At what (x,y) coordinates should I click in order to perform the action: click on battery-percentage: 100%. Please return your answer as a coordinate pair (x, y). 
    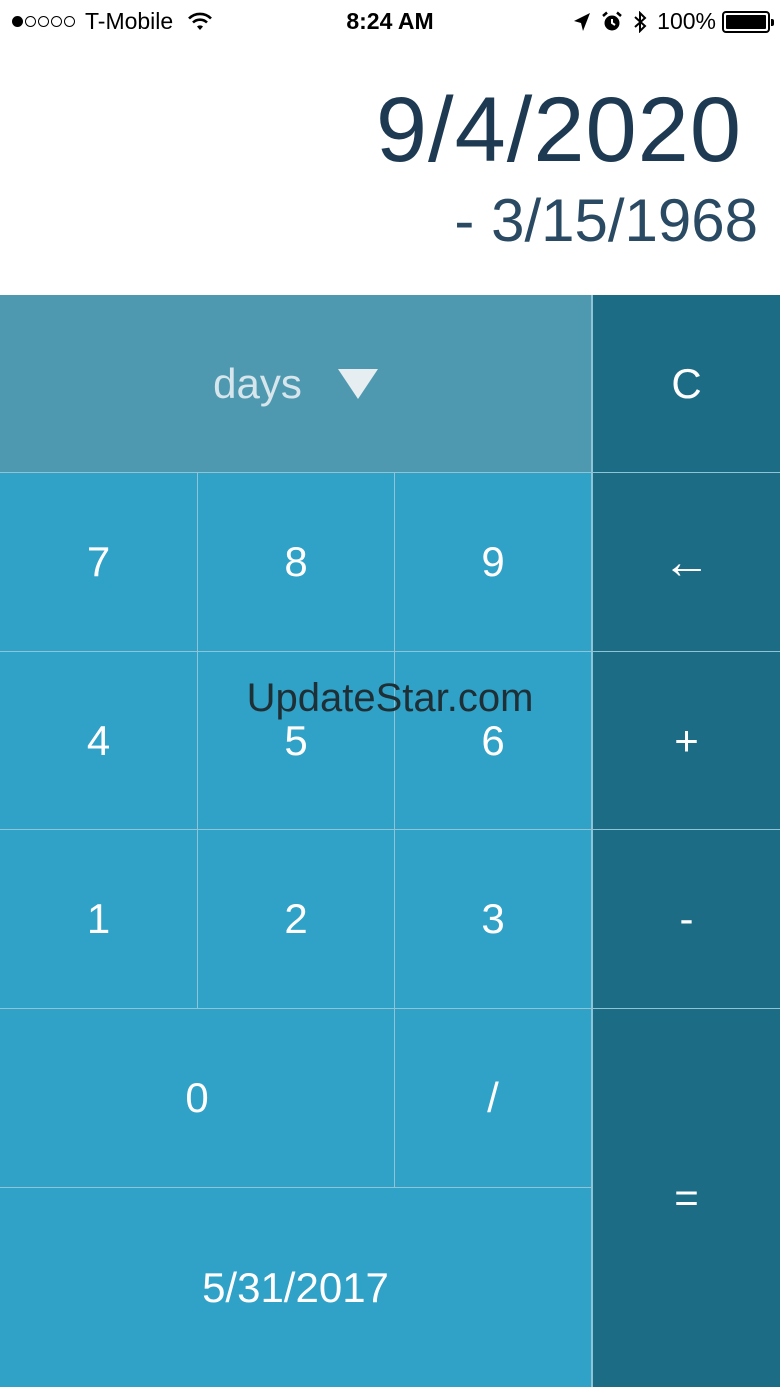
    Looking at the image, I should click on (686, 21).